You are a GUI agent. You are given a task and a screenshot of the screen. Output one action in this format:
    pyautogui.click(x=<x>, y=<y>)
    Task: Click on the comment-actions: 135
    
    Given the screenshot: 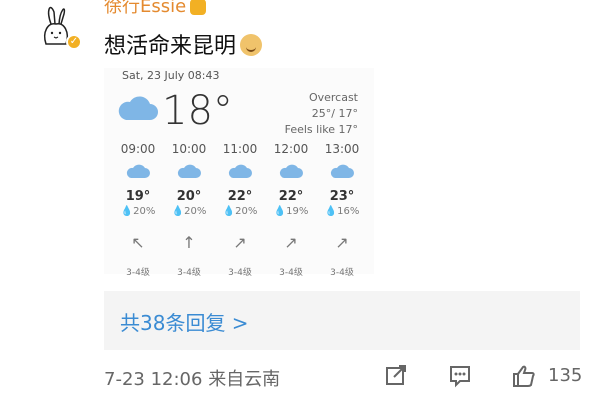 What is the action you would take?
    pyautogui.click(x=484, y=376)
    